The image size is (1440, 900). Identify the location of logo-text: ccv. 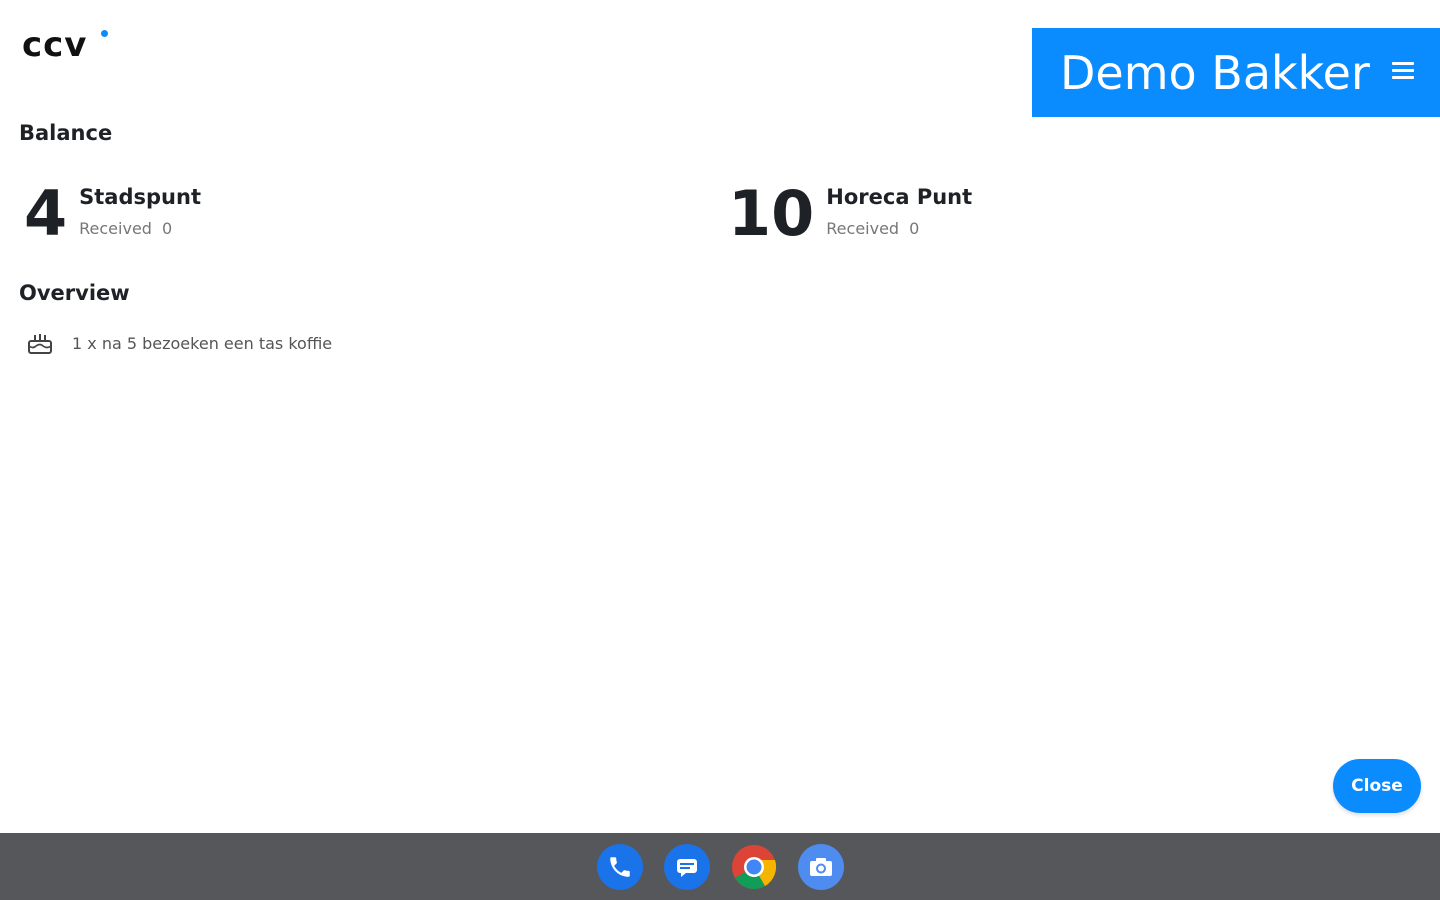
(55, 45).